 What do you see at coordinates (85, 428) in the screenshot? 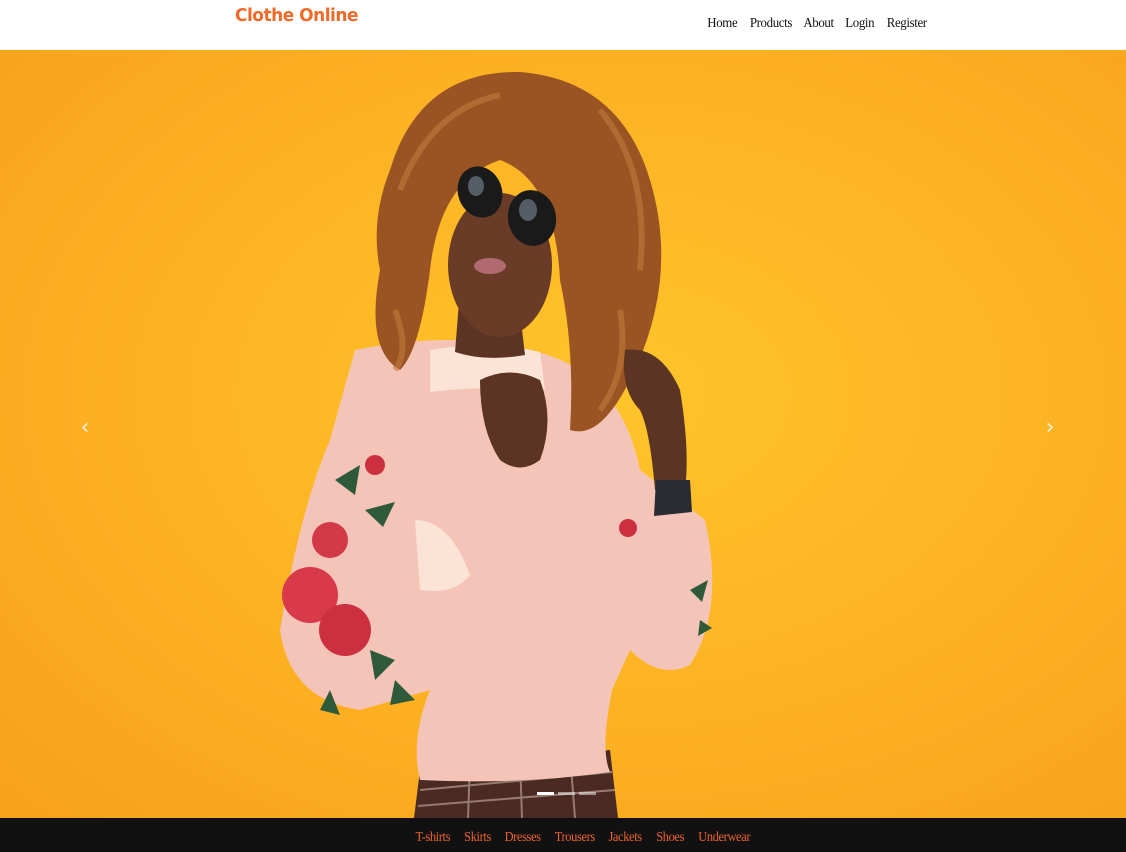
I see `carousel-prev-arrow-icon: ‹` at bounding box center [85, 428].